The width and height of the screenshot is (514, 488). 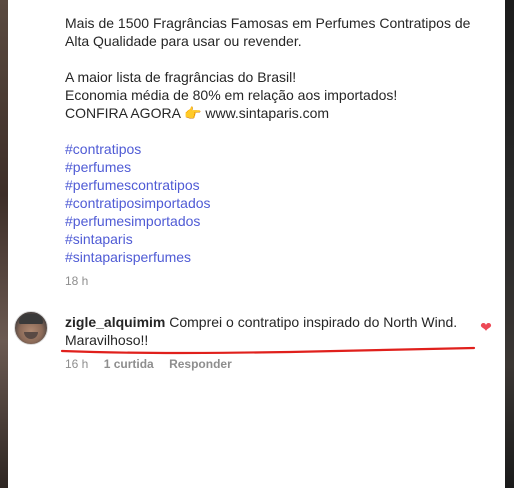 I want to click on comment-meta: 16 h 1 curtida Responder, so click(x=154, y=364).